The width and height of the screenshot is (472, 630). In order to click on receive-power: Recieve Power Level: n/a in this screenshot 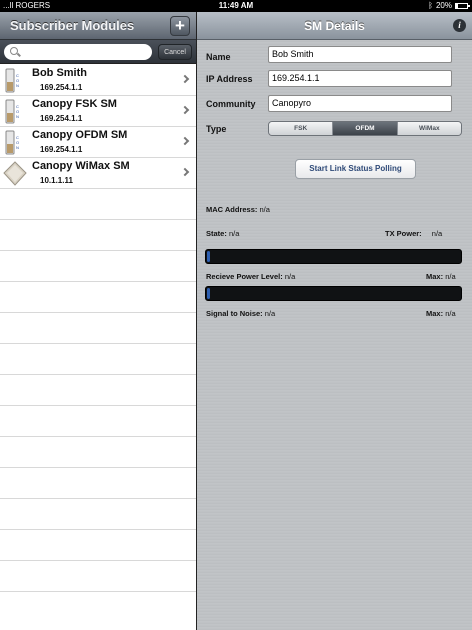, I will do `click(250, 276)`.